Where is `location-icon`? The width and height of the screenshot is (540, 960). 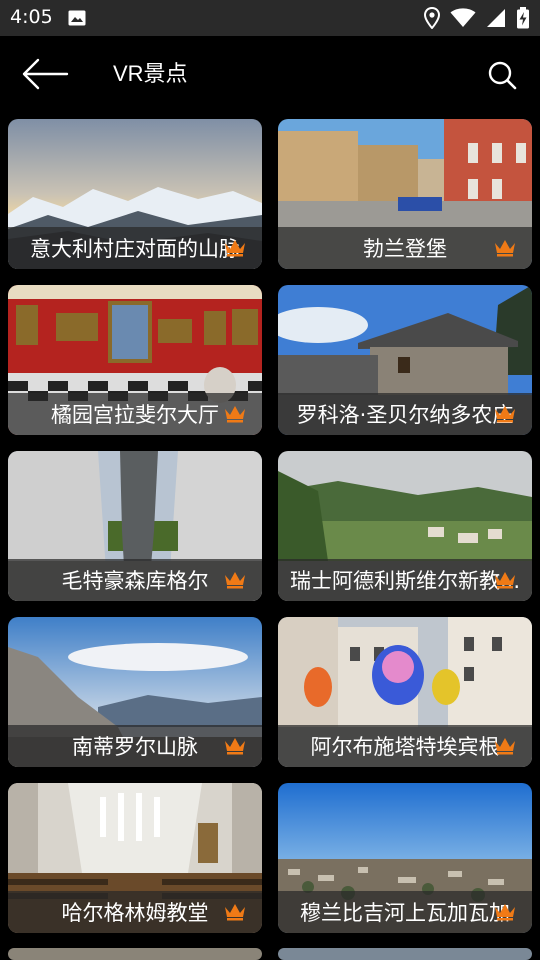
location-icon is located at coordinates (432, 18).